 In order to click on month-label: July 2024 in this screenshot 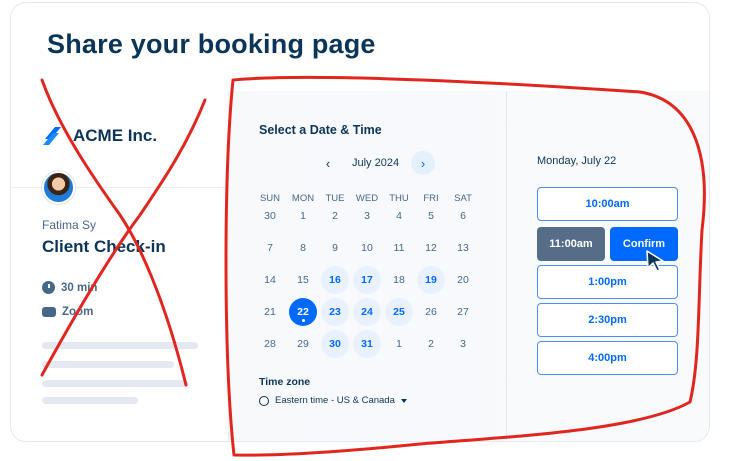, I will do `click(376, 163)`.